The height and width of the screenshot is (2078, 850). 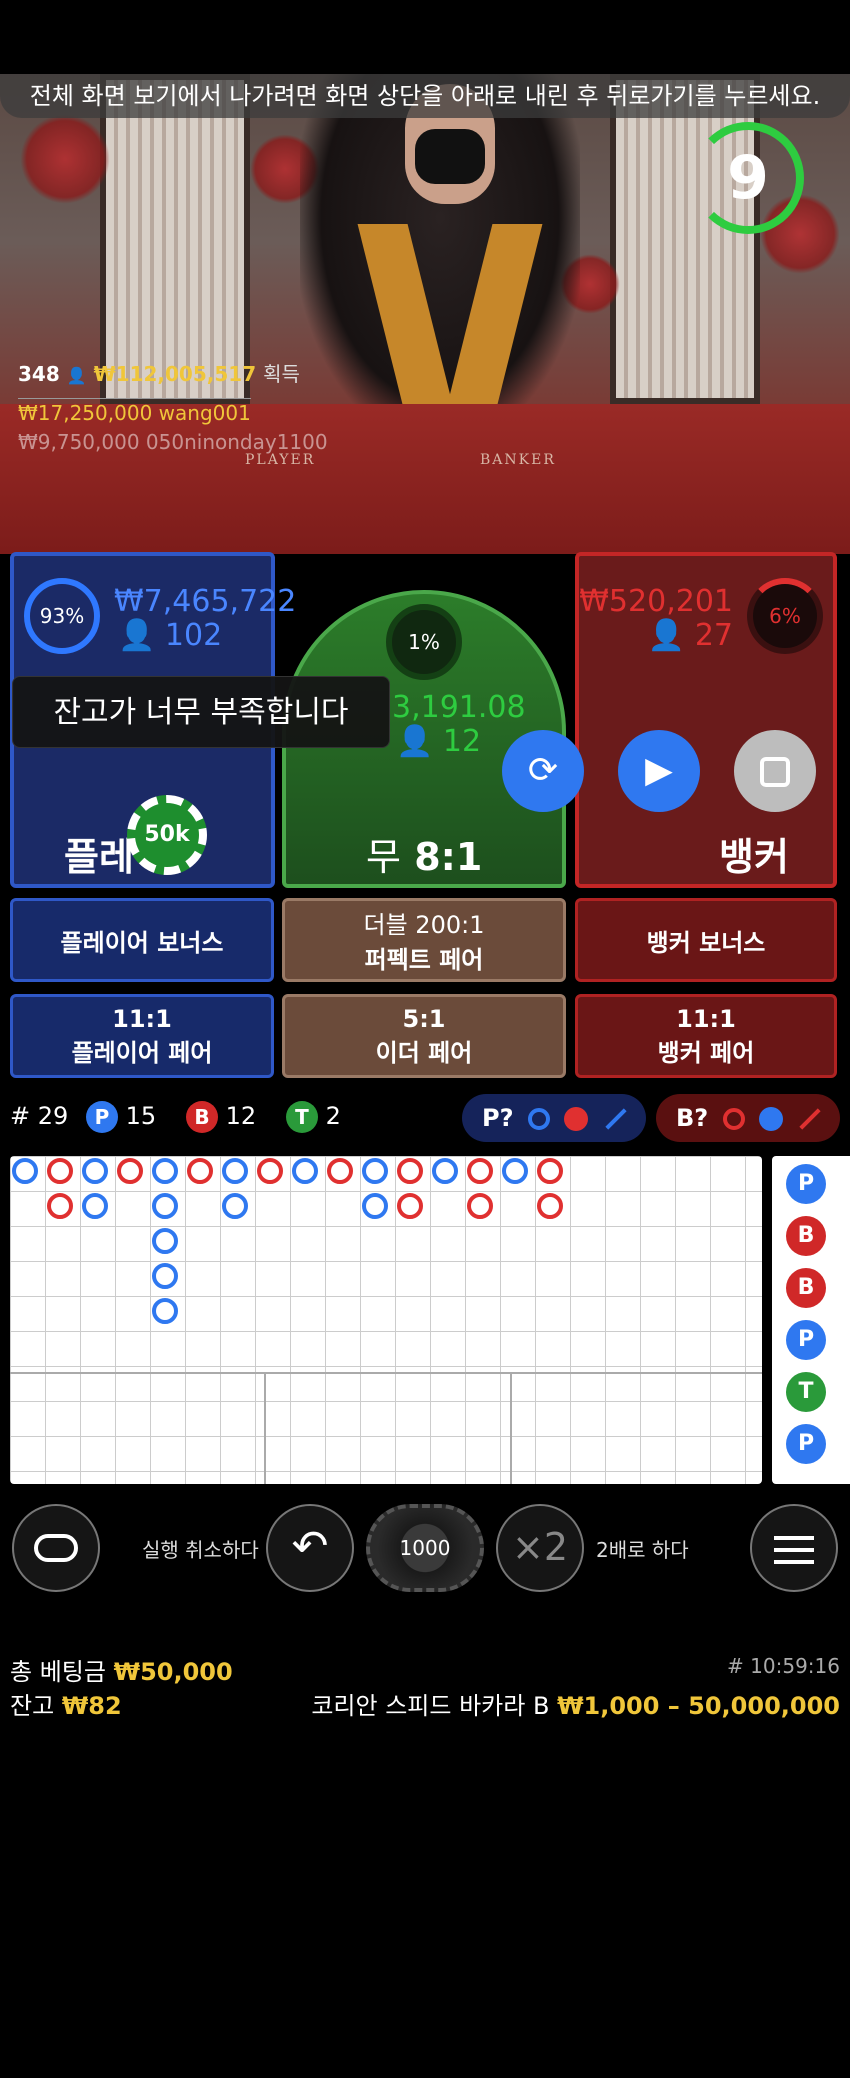 I want to click on total-bet: 총 베팅금 ₩50,000, so click(x=121, y=1672).